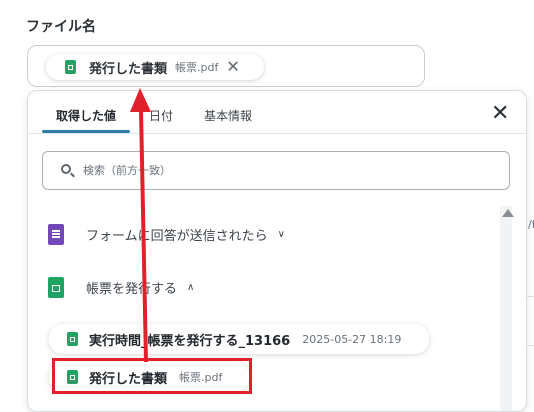 The image size is (534, 412). I want to click on annotation-arrow, so click(140, 225).